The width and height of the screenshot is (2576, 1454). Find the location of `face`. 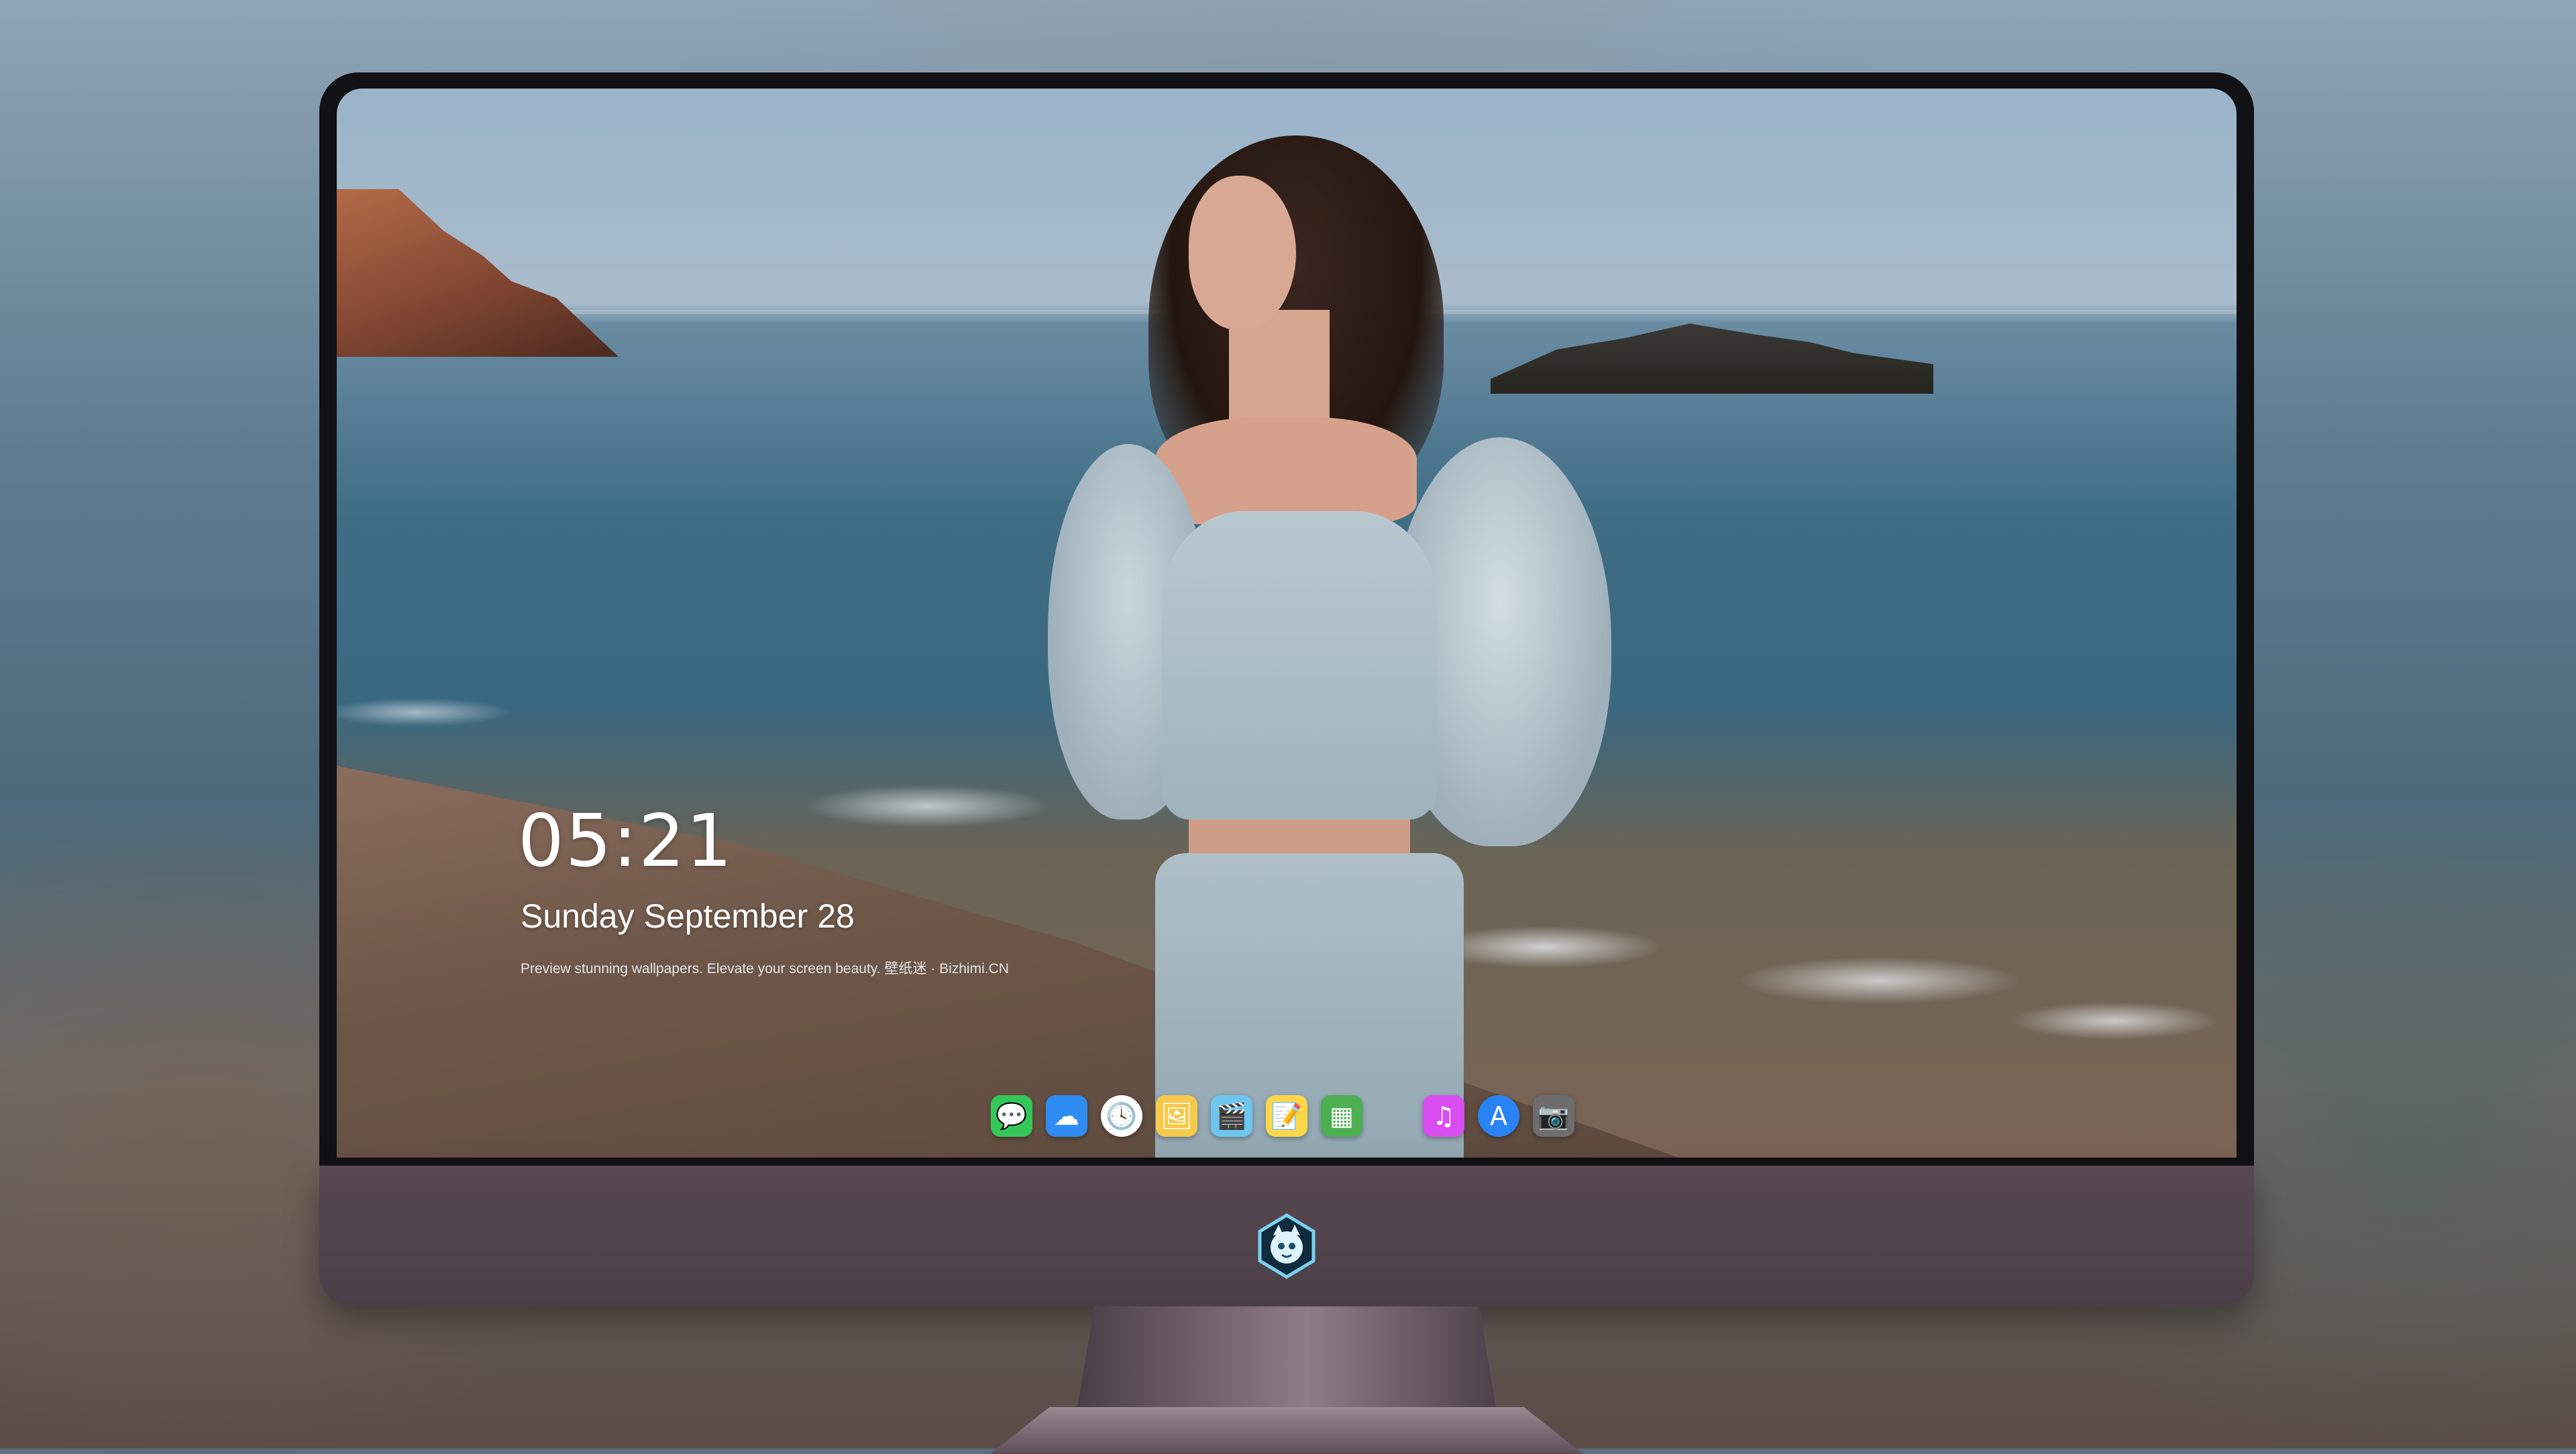

face is located at coordinates (1242, 253).